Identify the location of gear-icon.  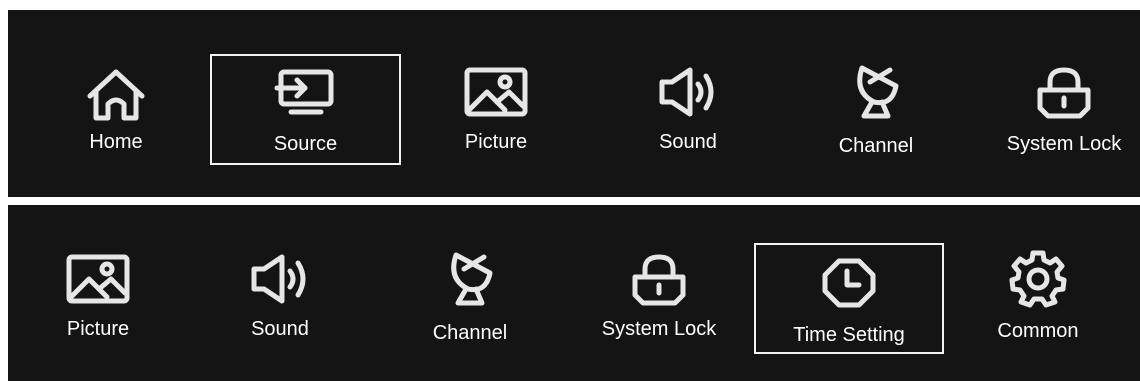
(1038, 279).